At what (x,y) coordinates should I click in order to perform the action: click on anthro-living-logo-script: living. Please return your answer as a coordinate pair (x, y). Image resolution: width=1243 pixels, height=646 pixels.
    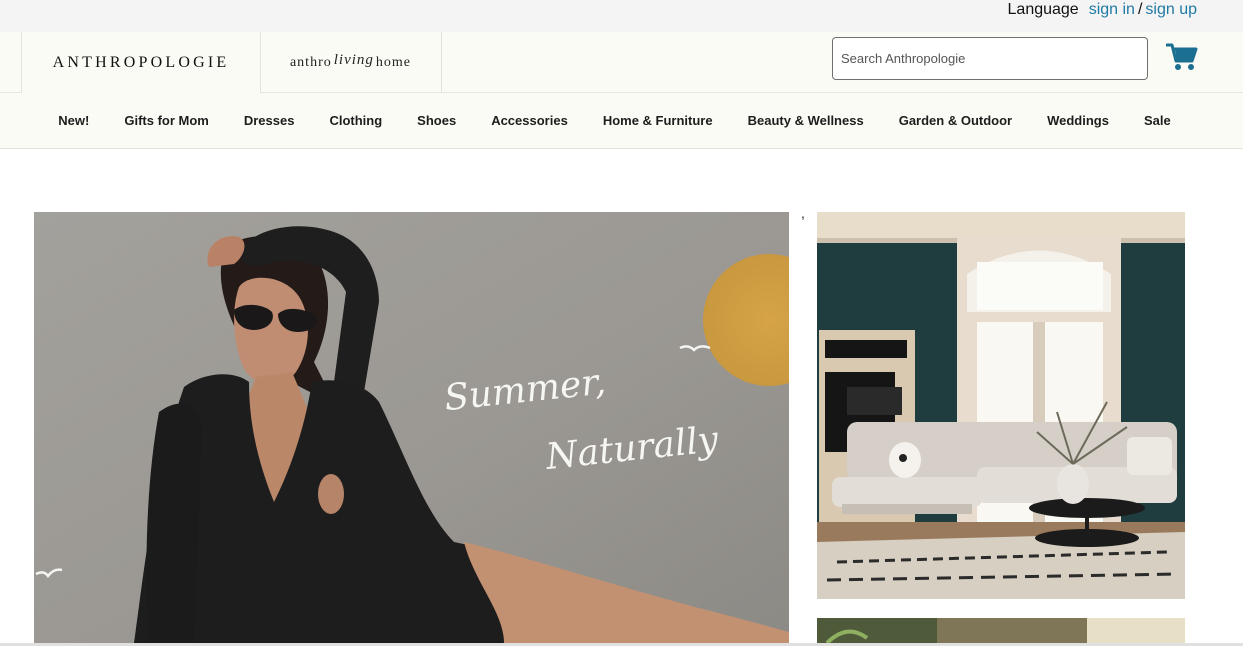
    Looking at the image, I should click on (353, 60).